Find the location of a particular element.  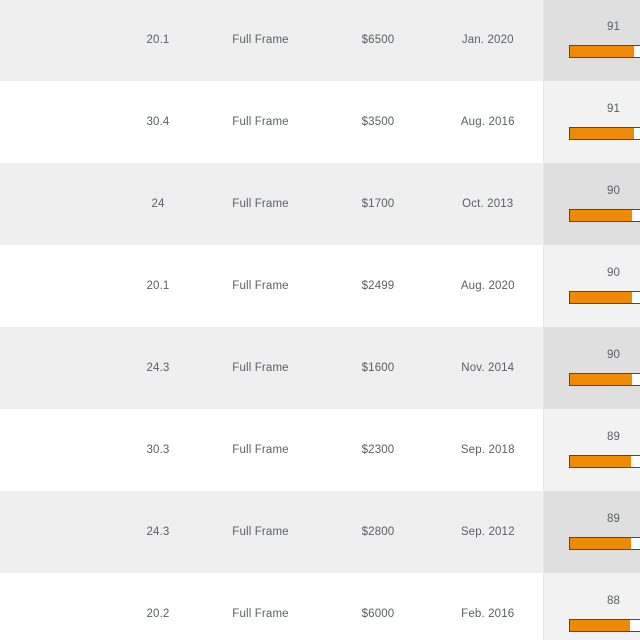

cell-price: $1600 is located at coordinates (378, 368).